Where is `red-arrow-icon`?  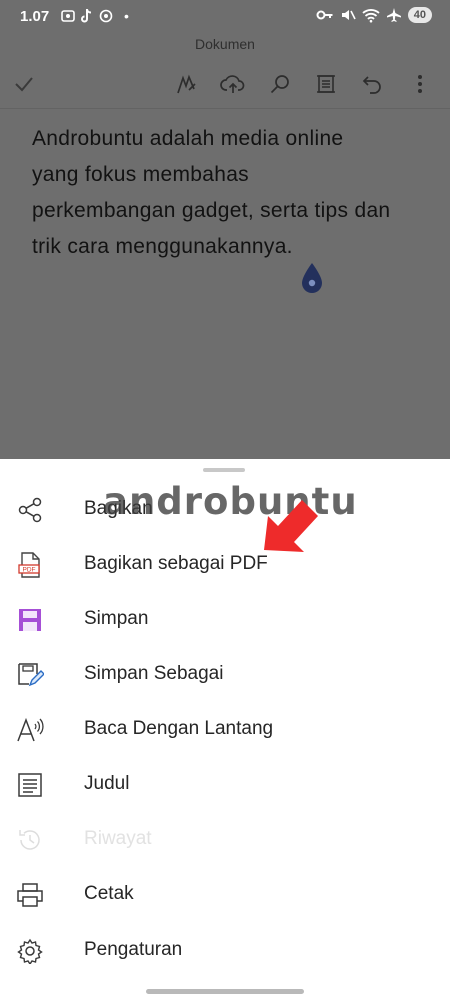
red-arrow-icon is located at coordinates (291, 526).